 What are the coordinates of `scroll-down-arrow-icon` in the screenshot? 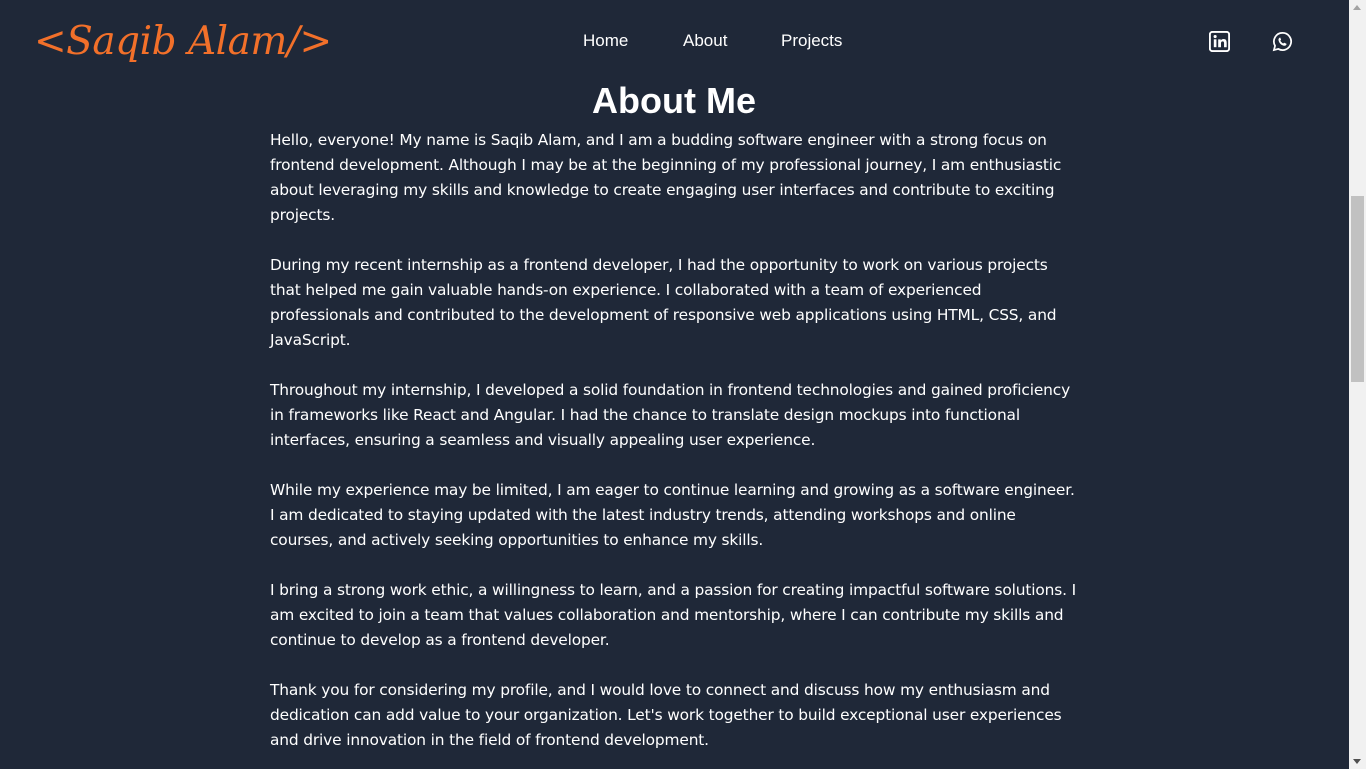 It's located at (1357, 761).